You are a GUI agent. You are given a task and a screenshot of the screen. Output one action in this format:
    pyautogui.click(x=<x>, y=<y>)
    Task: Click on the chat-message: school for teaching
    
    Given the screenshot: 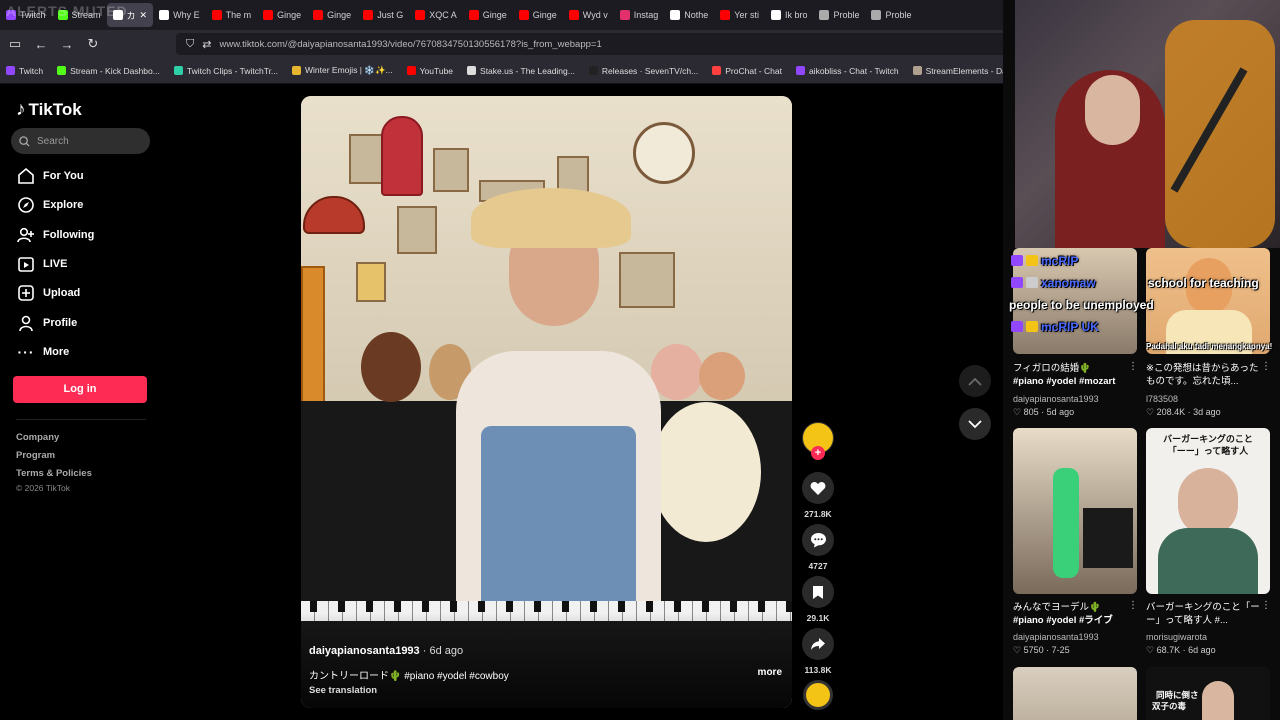 What is the action you would take?
    pyautogui.click(x=1203, y=283)
    